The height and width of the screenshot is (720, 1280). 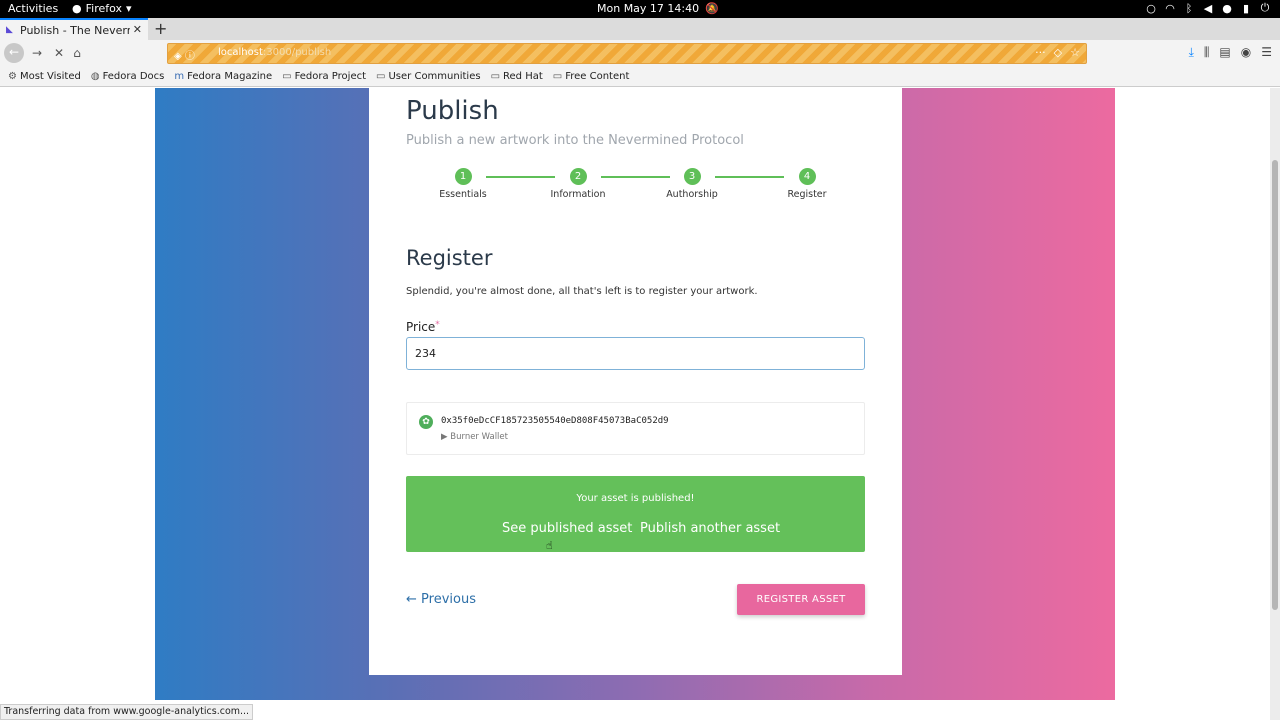 I want to click on step-number: 4, so click(x=807, y=176).